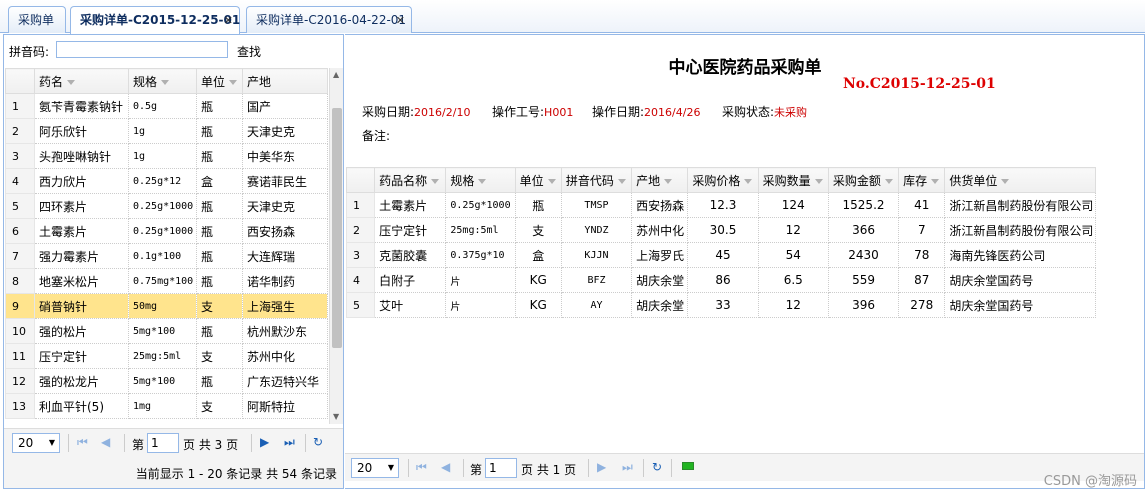  Describe the element at coordinates (723, 180) in the screenshot. I see `col-header: 采购价格` at that location.